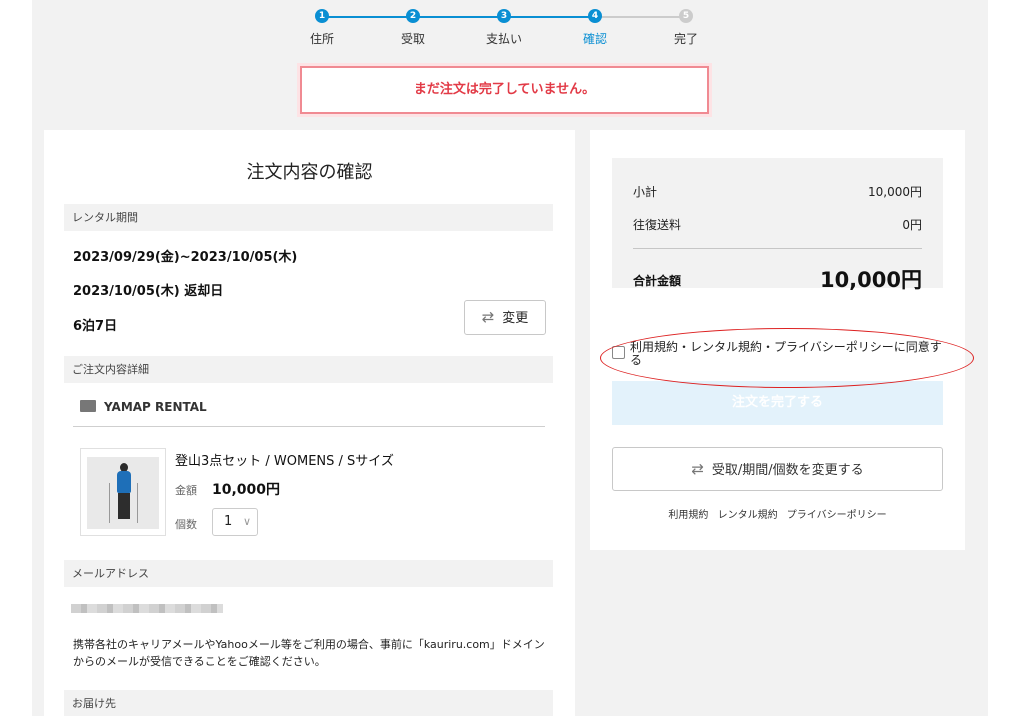 The width and height of the screenshot is (1024, 716). I want to click on modify-order-button: ⇄ 受取/期間/個数を変更する, so click(777, 469).